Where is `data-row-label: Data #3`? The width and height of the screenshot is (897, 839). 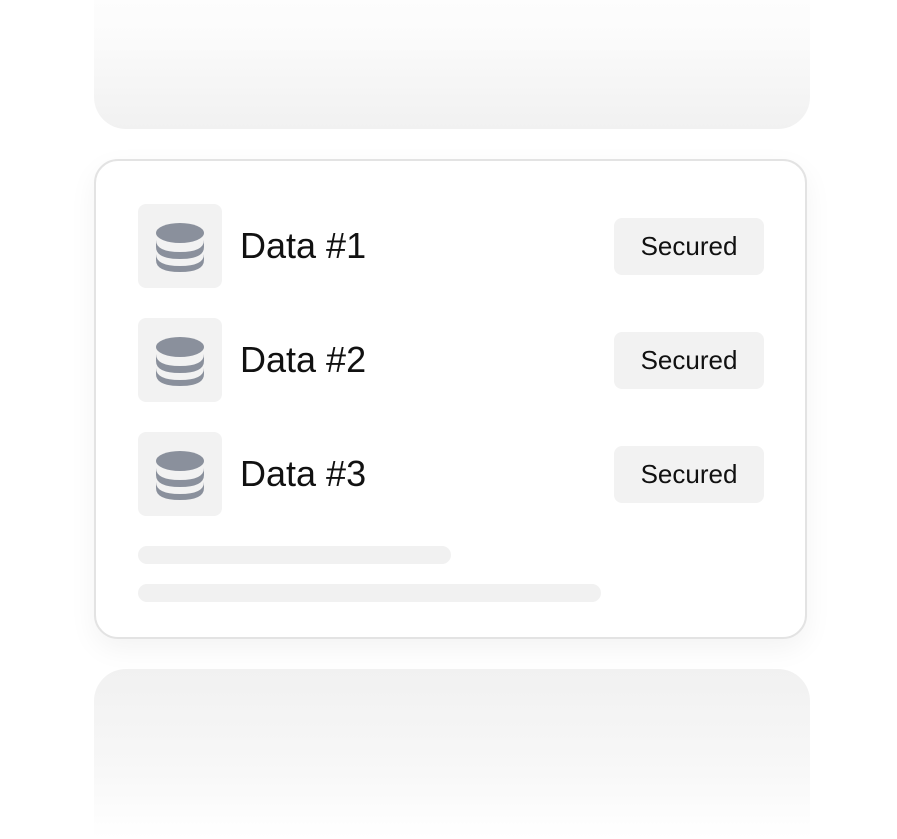
data-row-label: Data #3 is located at coordinates (303, 473).